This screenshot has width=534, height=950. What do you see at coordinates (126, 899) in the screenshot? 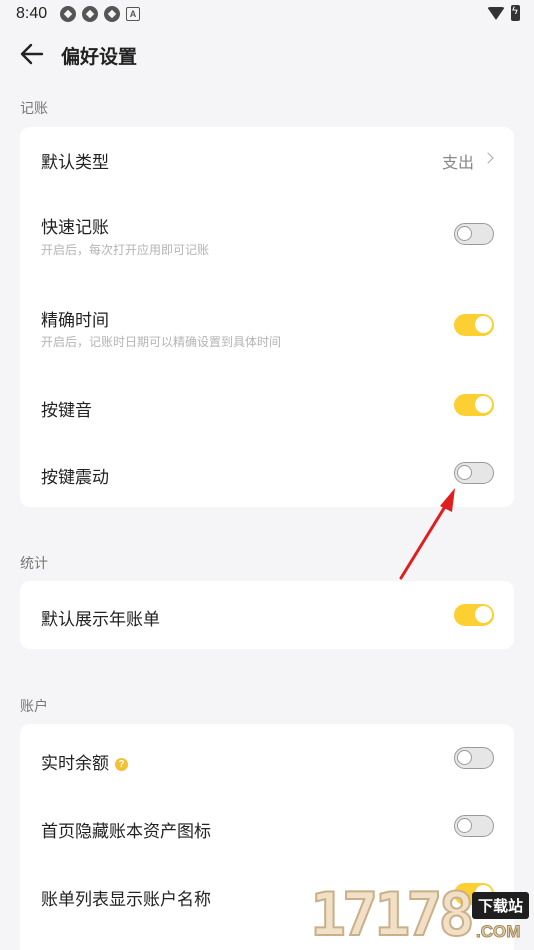
I see `row-title: 账单列表显示账户名称` at bounding box center [126, 899].